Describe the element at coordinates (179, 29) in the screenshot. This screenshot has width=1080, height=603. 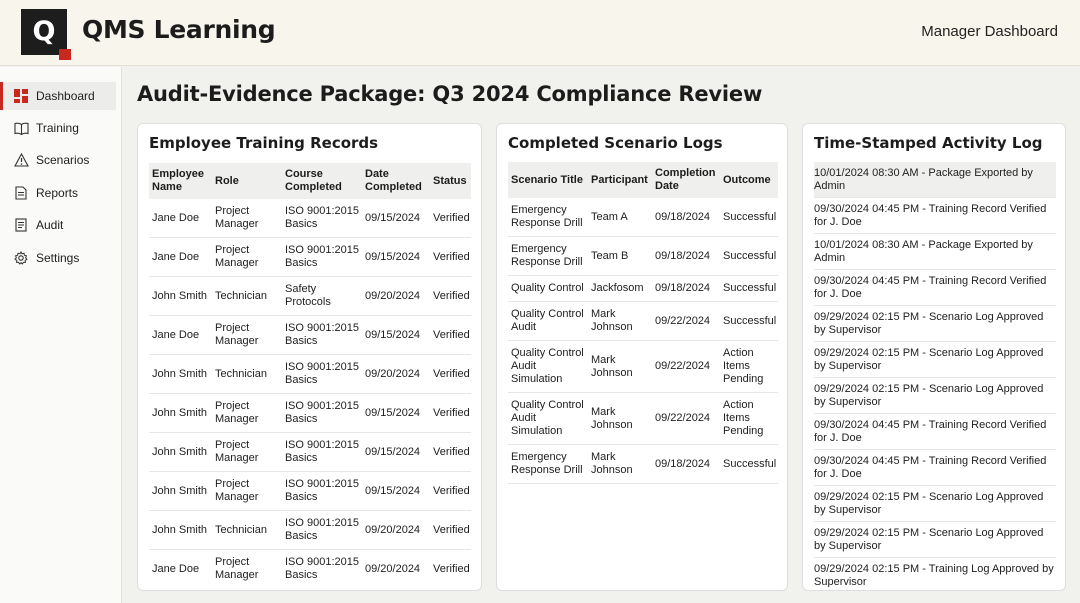
I see `app-title: QMS Learning` at that location.